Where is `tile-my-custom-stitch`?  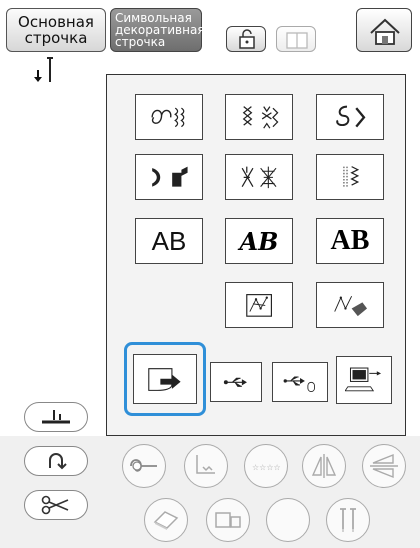 tile-my-custom-stitch is located at coordinates (259, 305).